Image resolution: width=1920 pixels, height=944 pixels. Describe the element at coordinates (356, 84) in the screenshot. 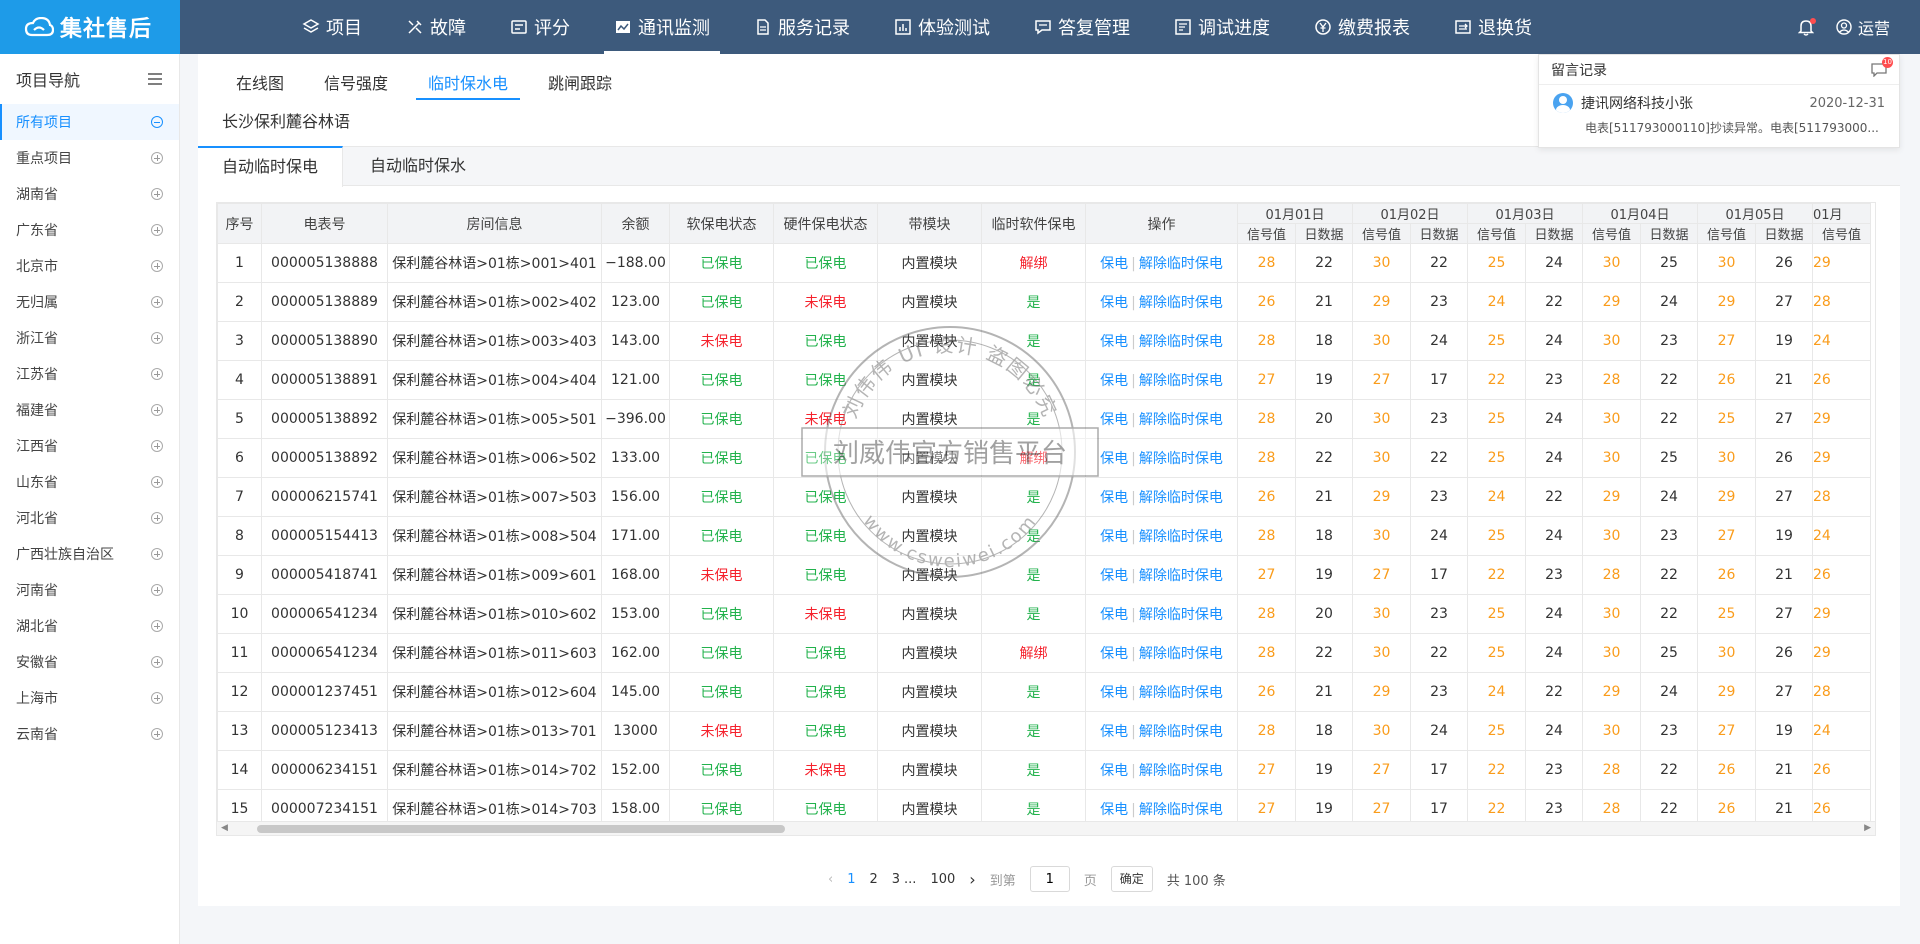

I see `subtab: 信号强度` at that location.